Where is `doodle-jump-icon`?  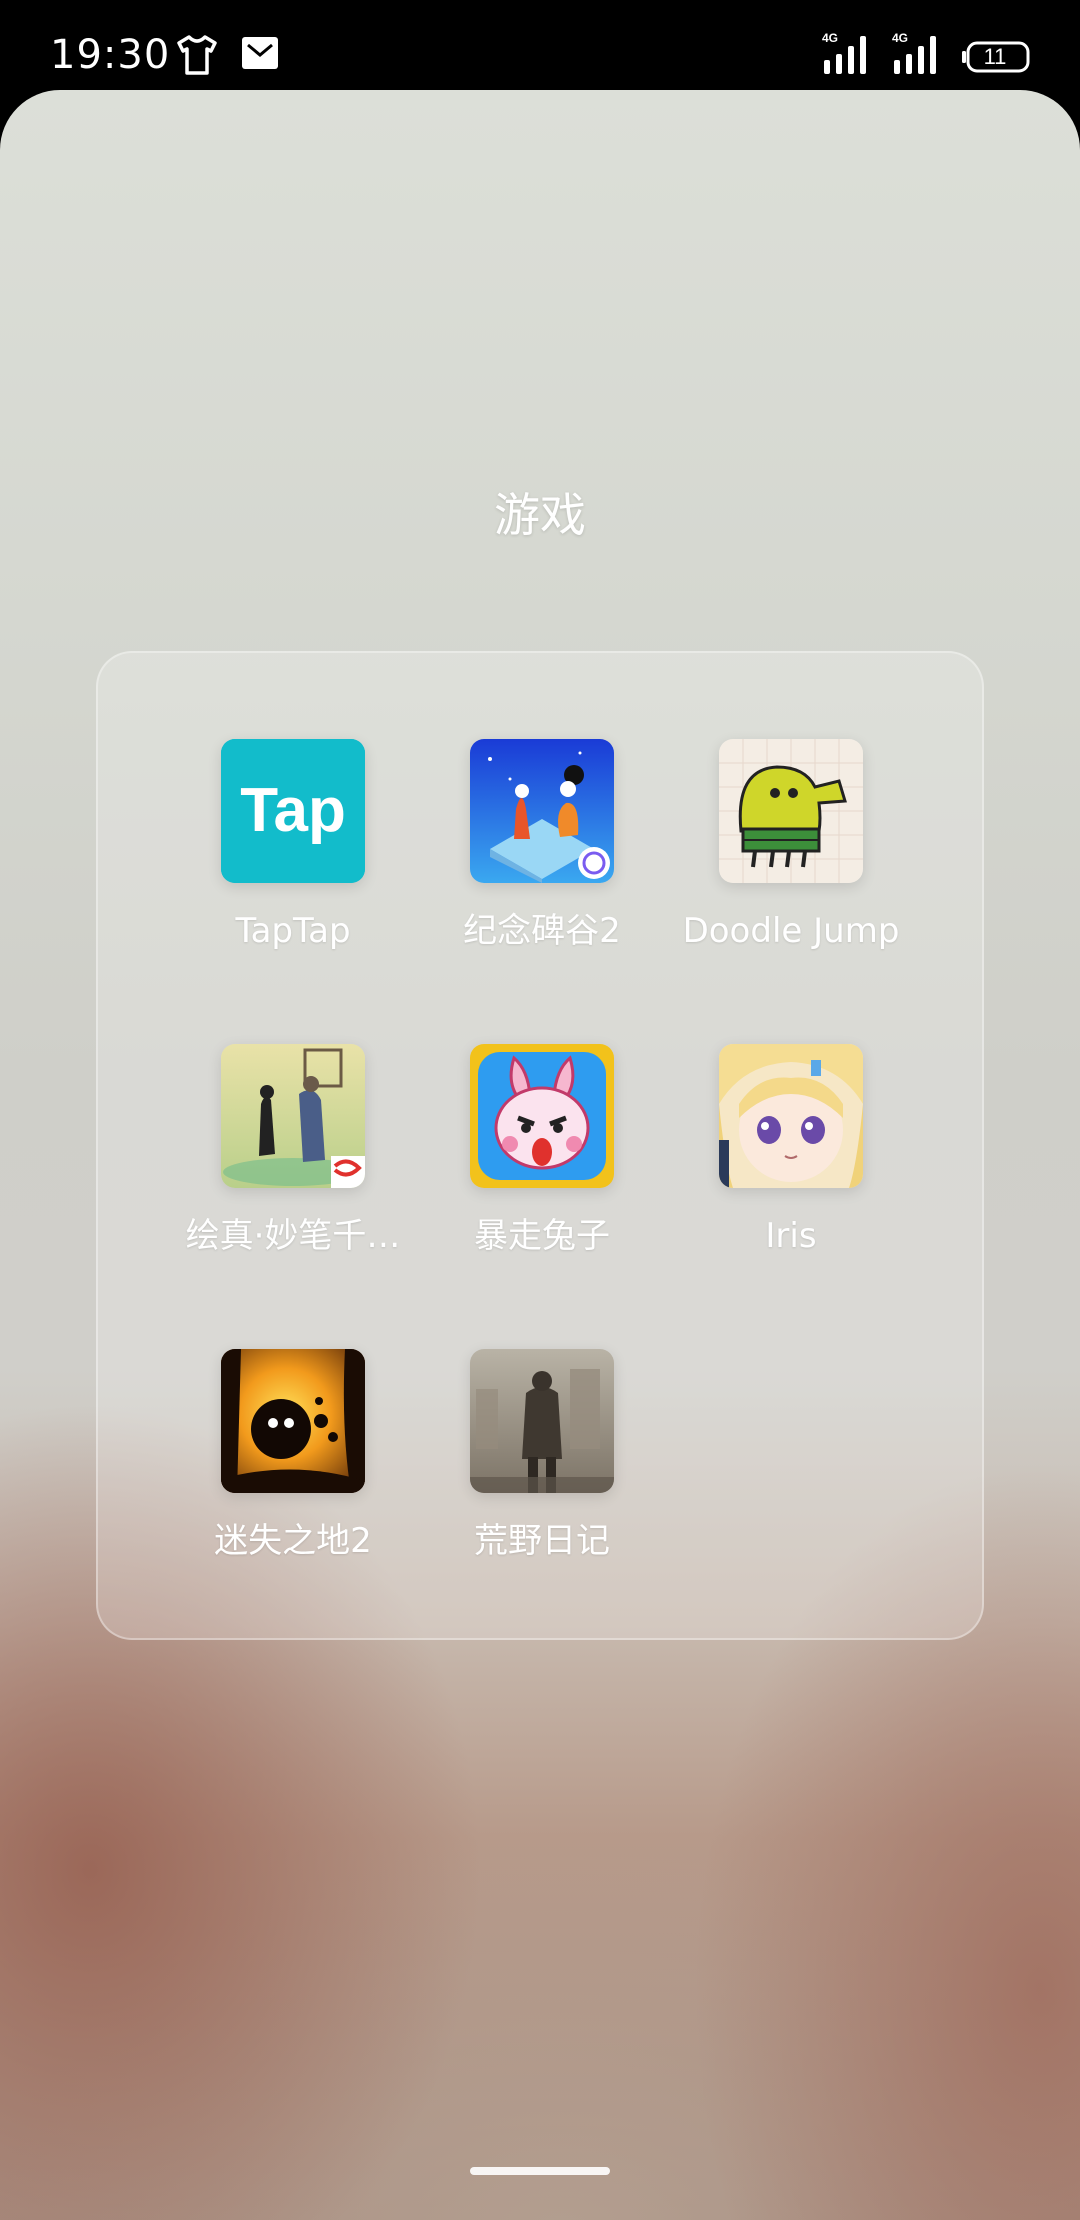
doodle-jump-icon is located at coordinates (791, 811).